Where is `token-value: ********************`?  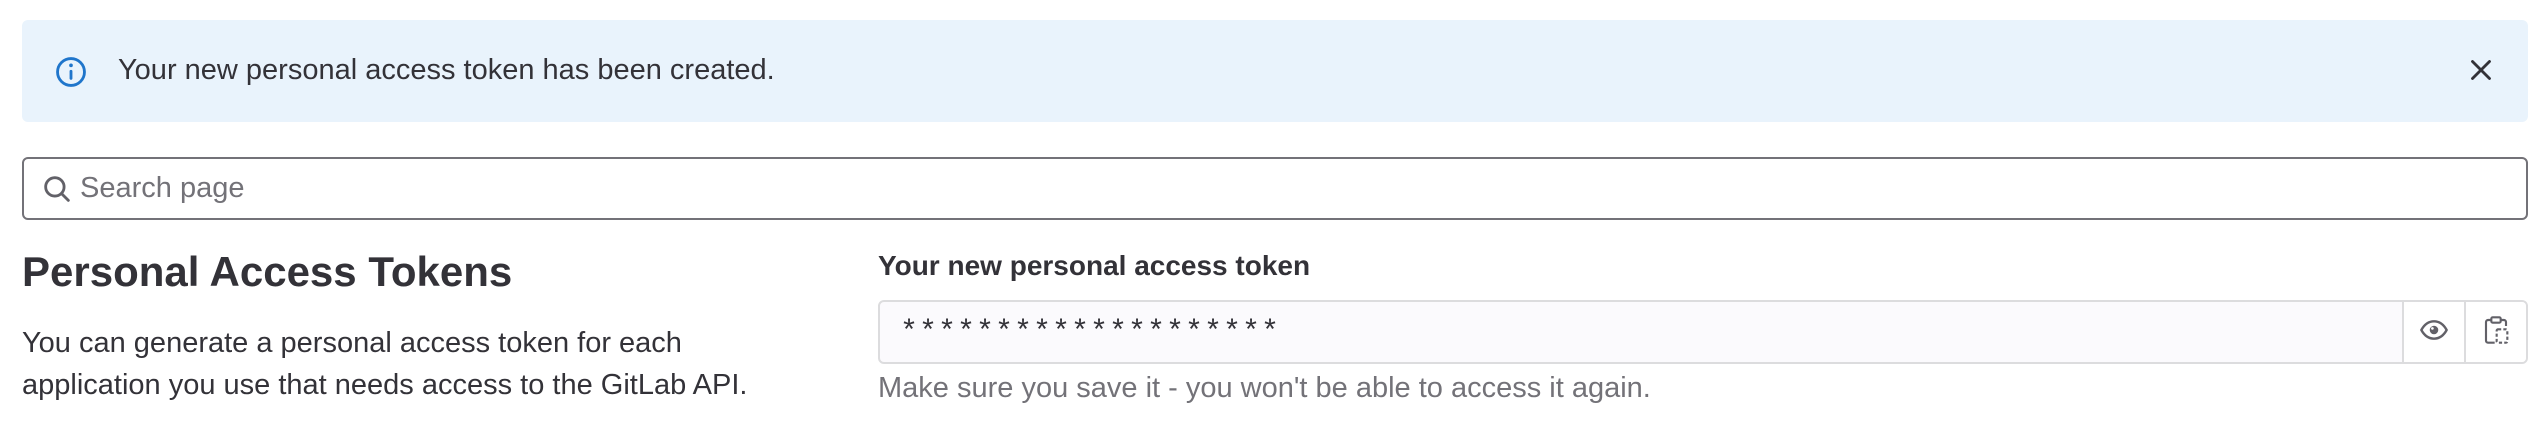 token-value: ******************** is located at coordinates (1090, 333).